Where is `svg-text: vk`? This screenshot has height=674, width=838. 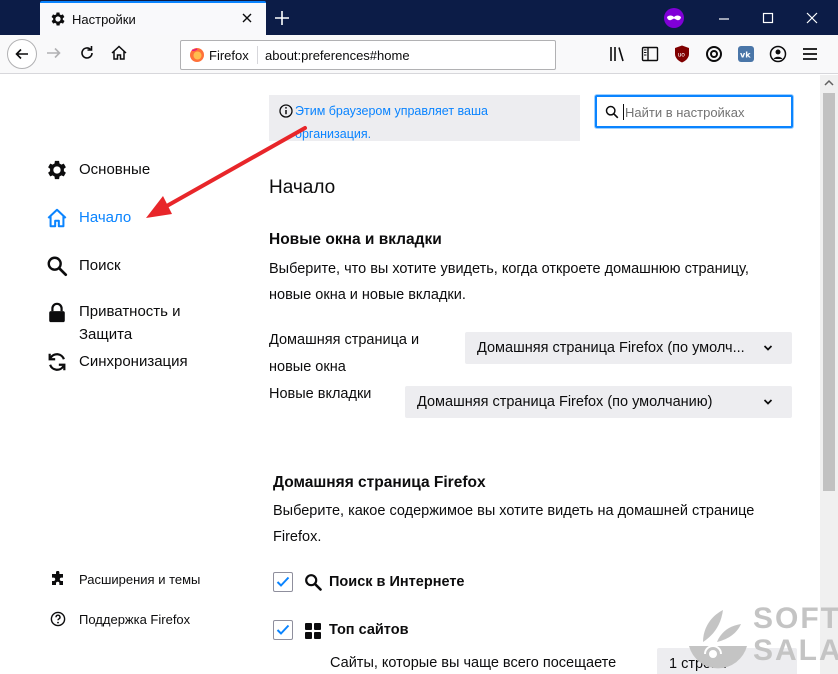 svg-text: vk is located at coordinates (745, 55).